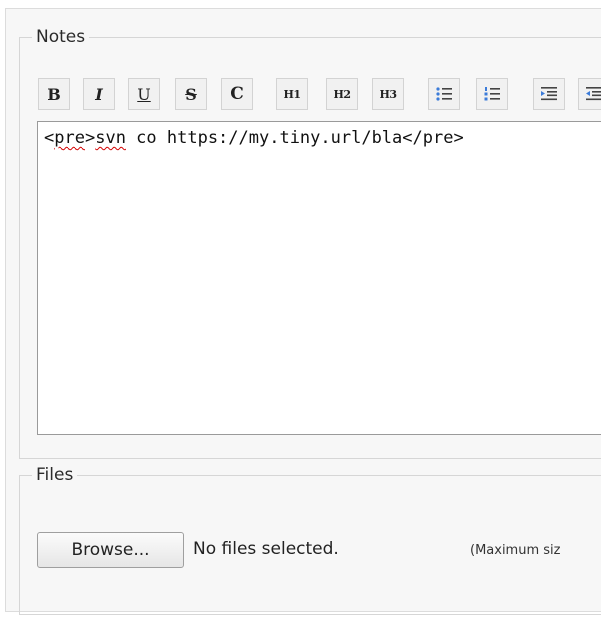 This screenshot has width=601, height=621. What do you see at coordinates (54, 94) in the screenshot?
I see `bold-button: B` at bounding box center [54, 94].